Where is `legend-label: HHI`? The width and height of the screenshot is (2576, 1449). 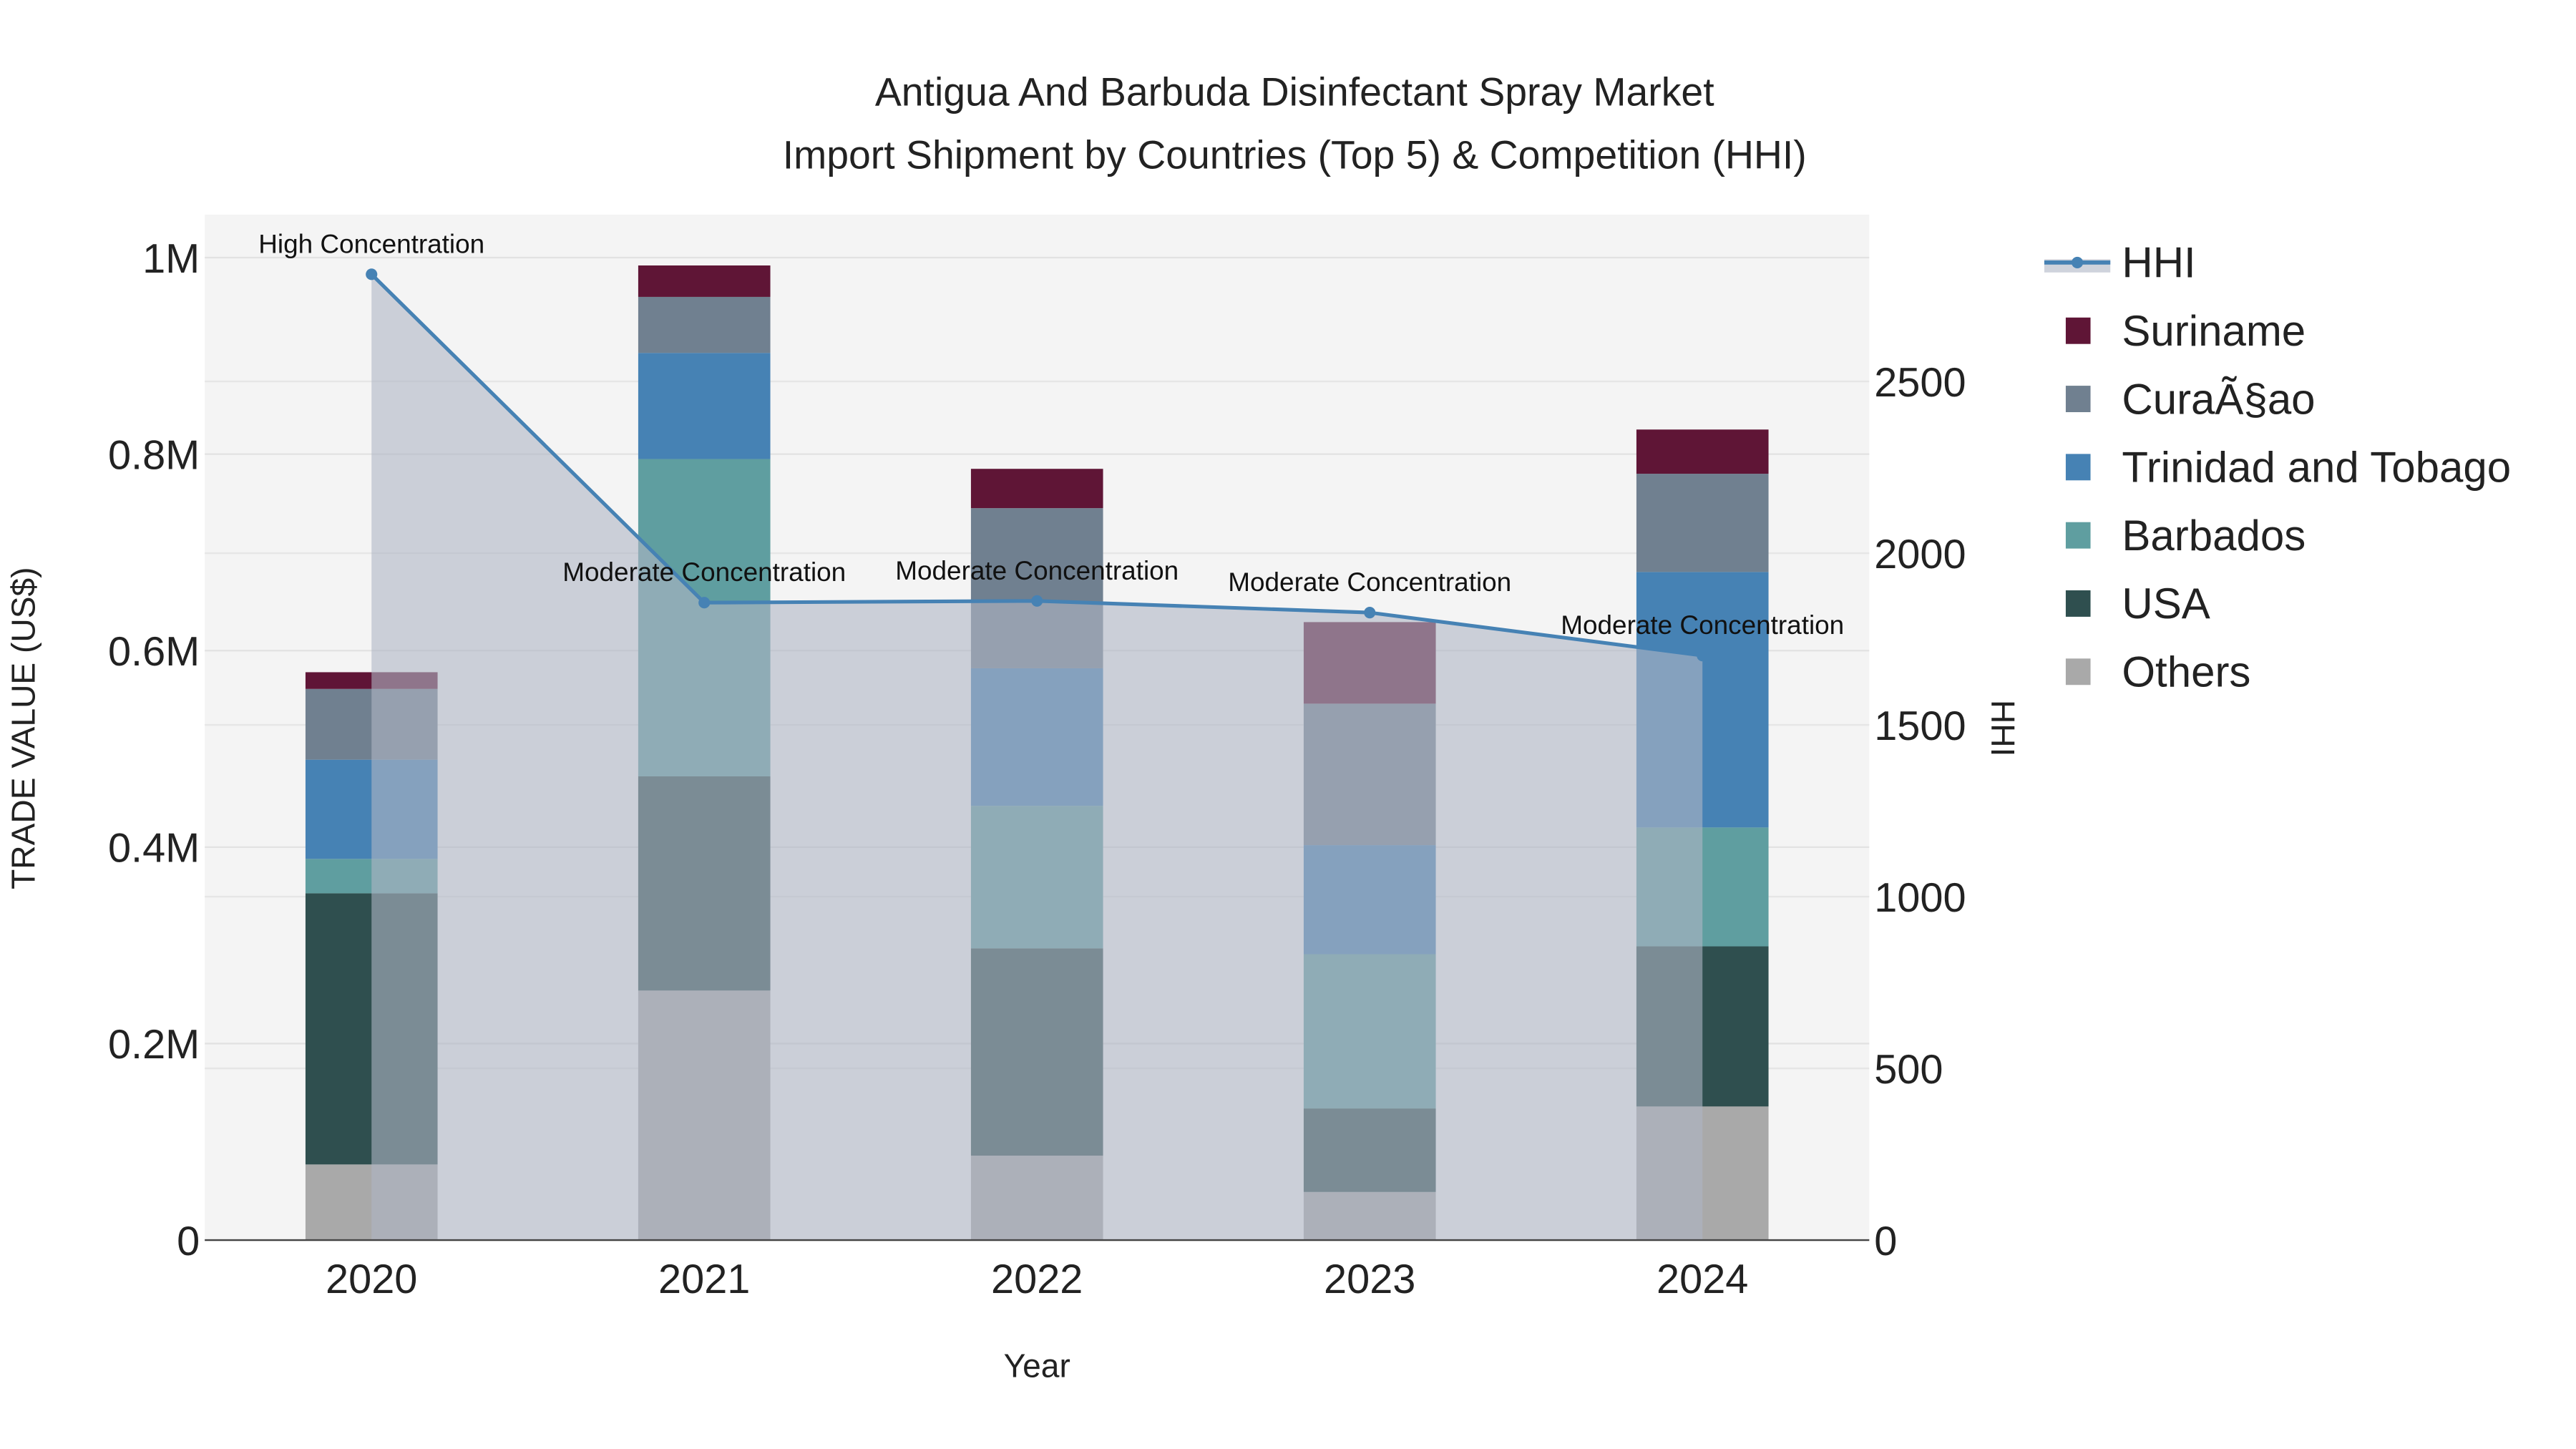
legend-label: HHI is located at coordinates (2158, 263).